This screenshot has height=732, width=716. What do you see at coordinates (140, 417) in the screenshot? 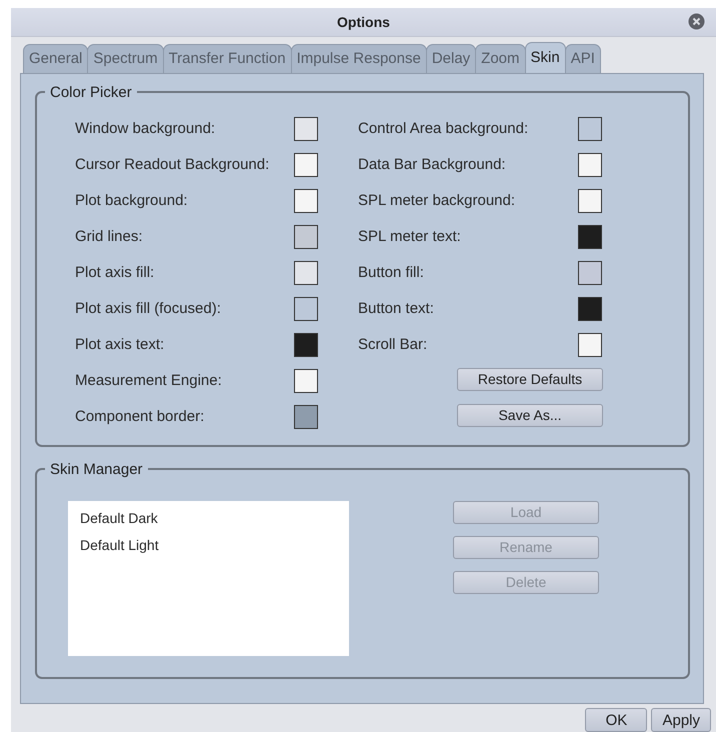
I see `color-label: Component border:` at bounding box center [140, 417].